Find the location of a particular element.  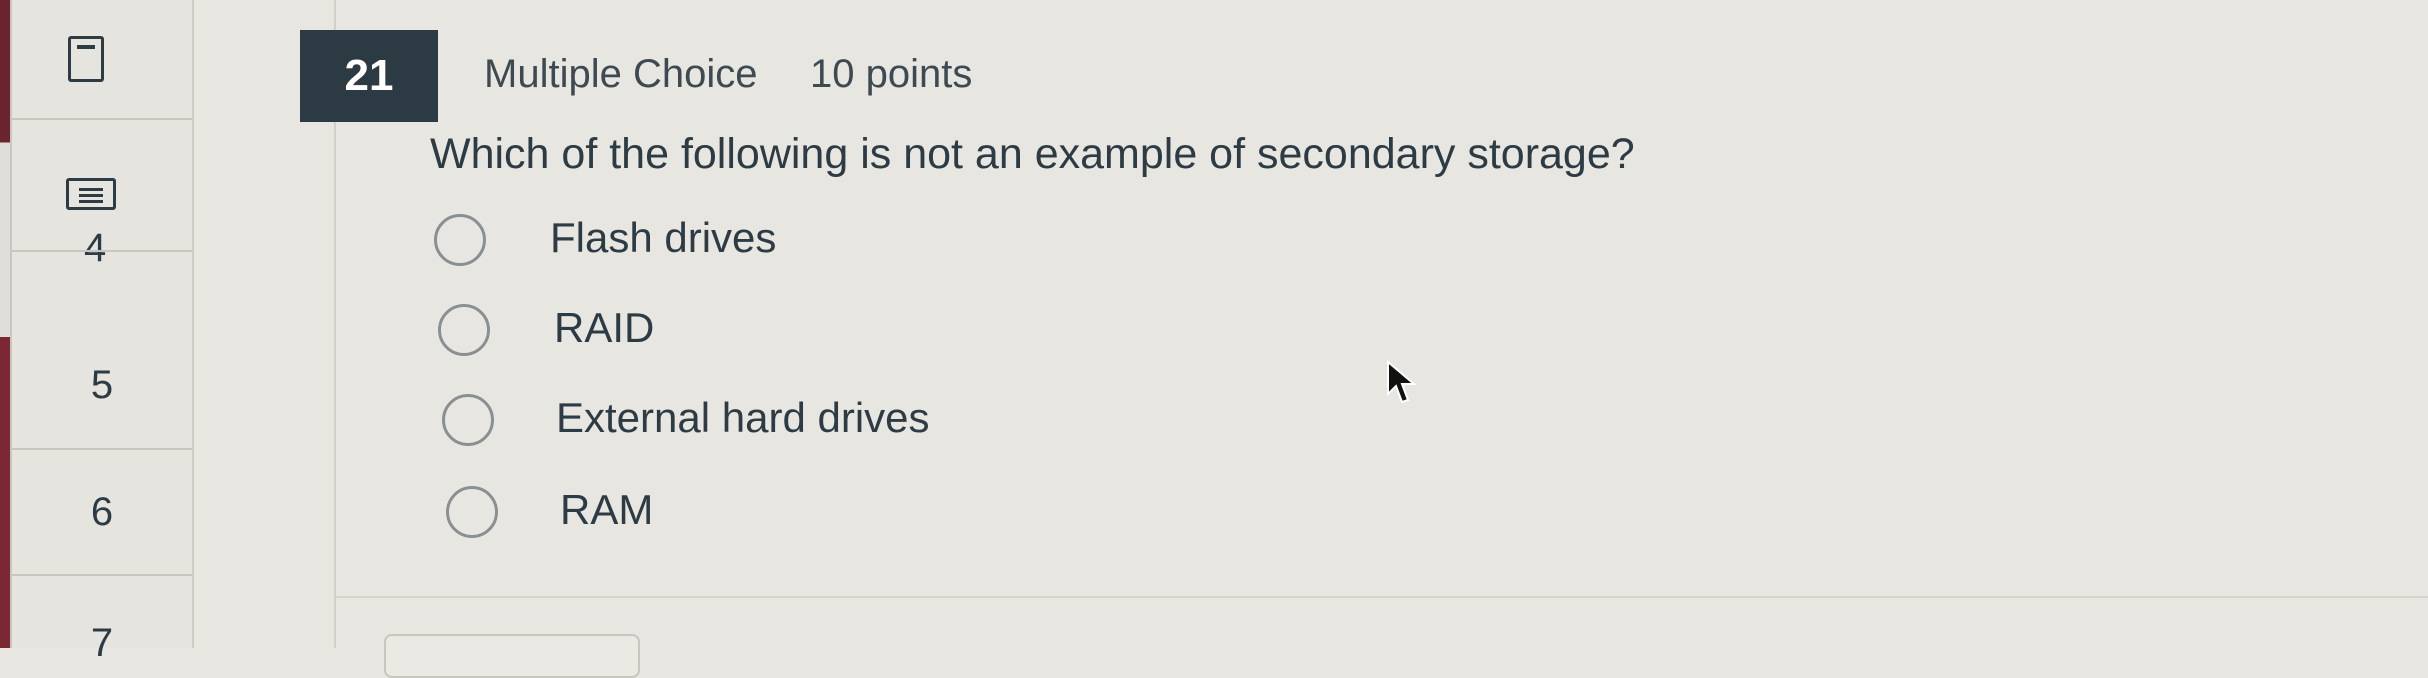

nav-item-5: 5 is located at coordinates (102, 385).